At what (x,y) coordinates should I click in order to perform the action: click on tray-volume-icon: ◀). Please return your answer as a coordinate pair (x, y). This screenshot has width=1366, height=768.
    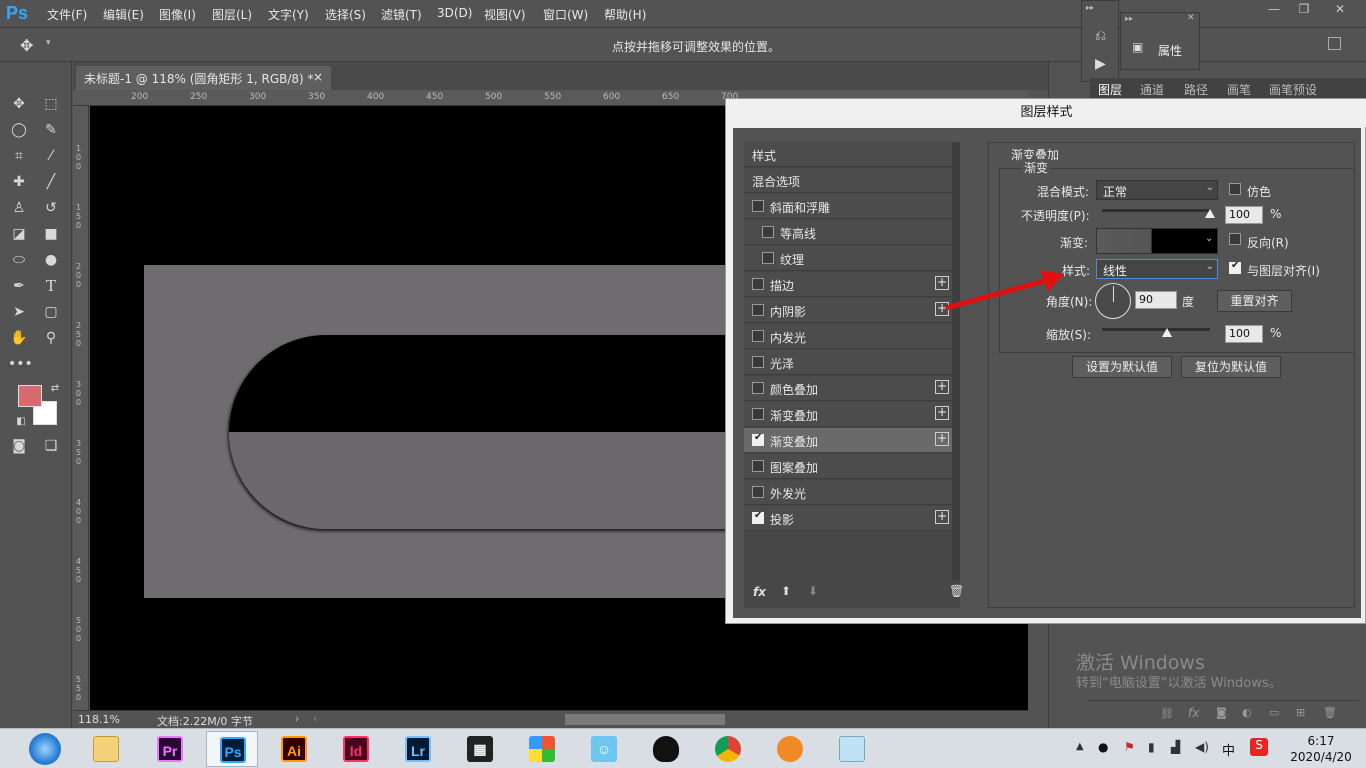
    Looking at the image, I should click on (1202, 747).